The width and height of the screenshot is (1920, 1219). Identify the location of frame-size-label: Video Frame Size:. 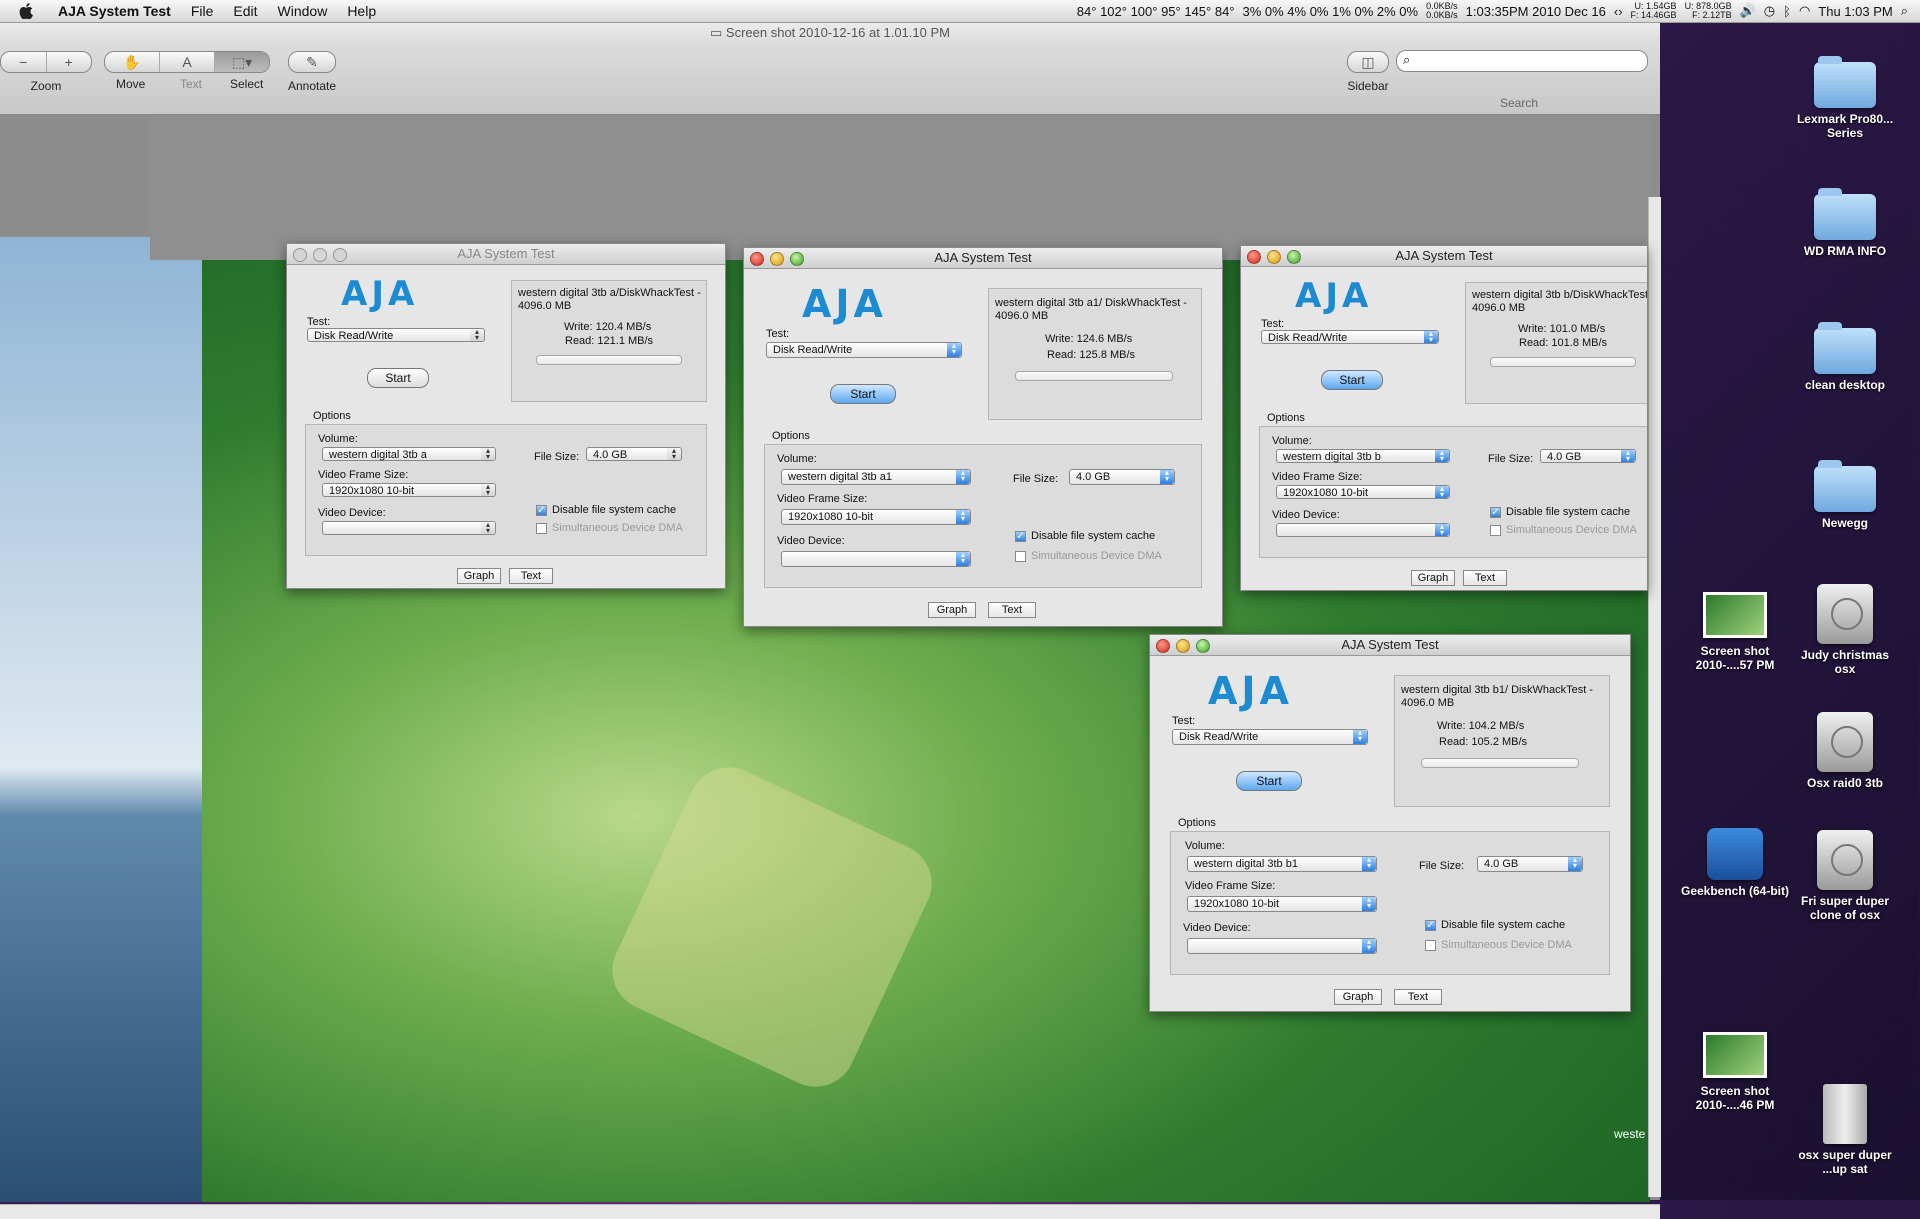
(822, 499).